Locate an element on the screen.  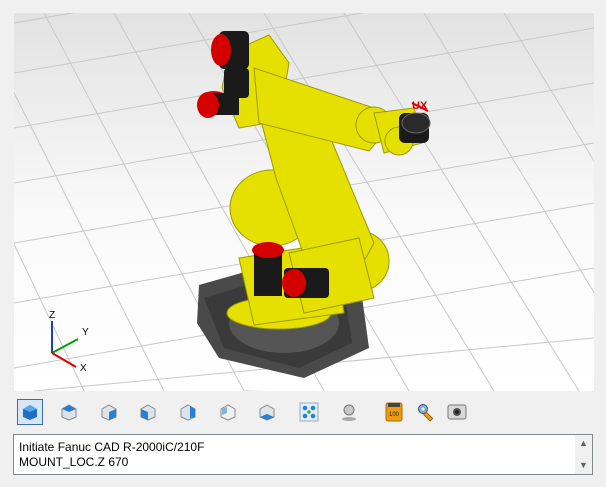
iso-view-button is located at coordinates (30, 412).